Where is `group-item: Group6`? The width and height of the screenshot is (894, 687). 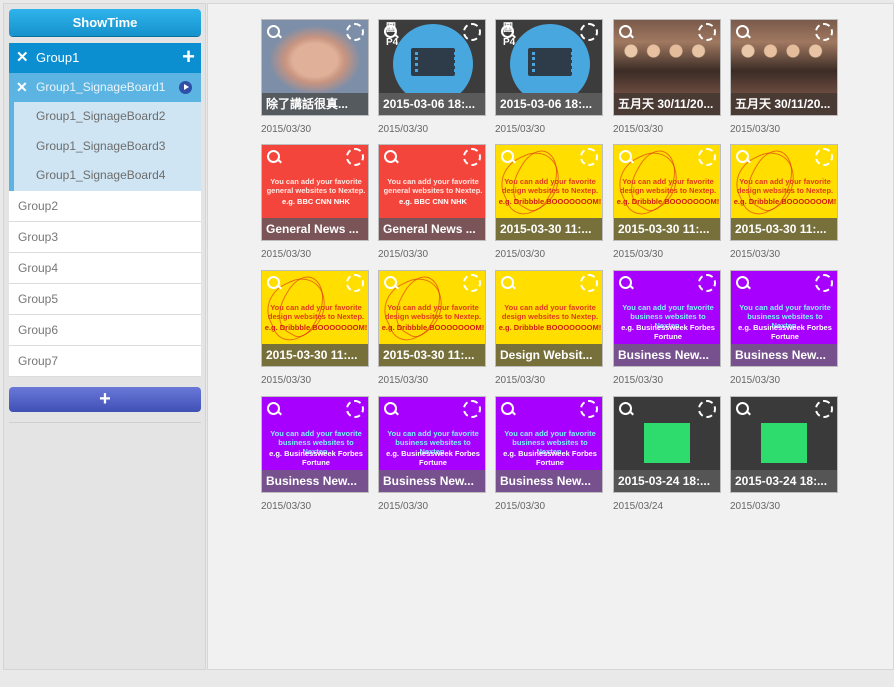
group-item: Group6 is located at coordinates (105, 330).